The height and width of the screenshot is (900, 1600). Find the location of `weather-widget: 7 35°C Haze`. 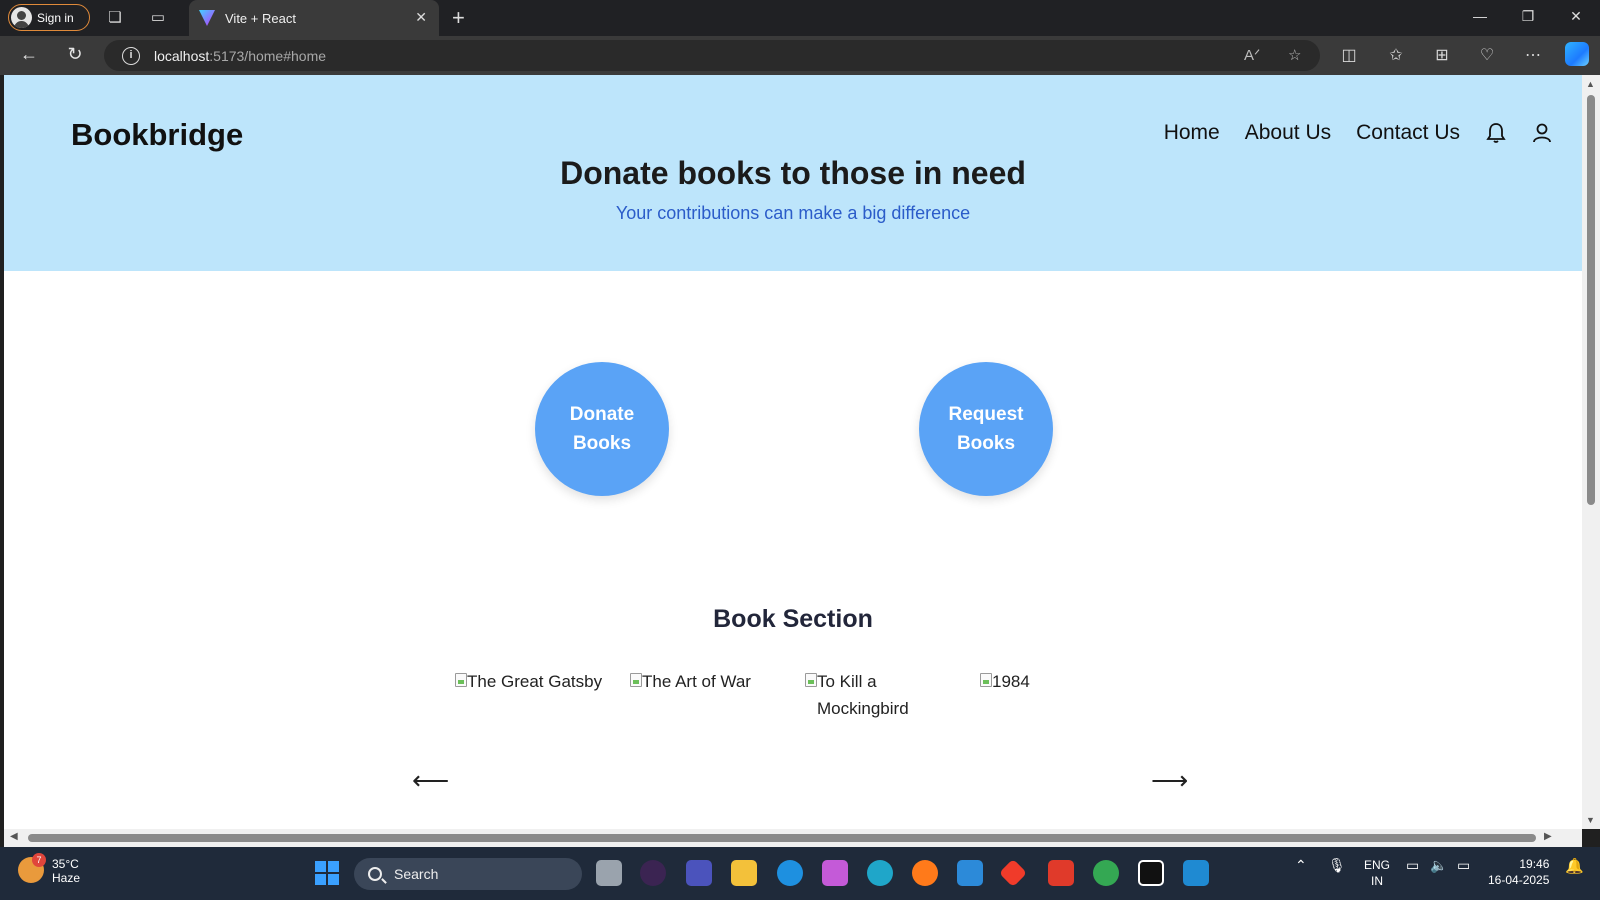

weather-widget: 7 35°C Haze is located at coordinates (49, 869).